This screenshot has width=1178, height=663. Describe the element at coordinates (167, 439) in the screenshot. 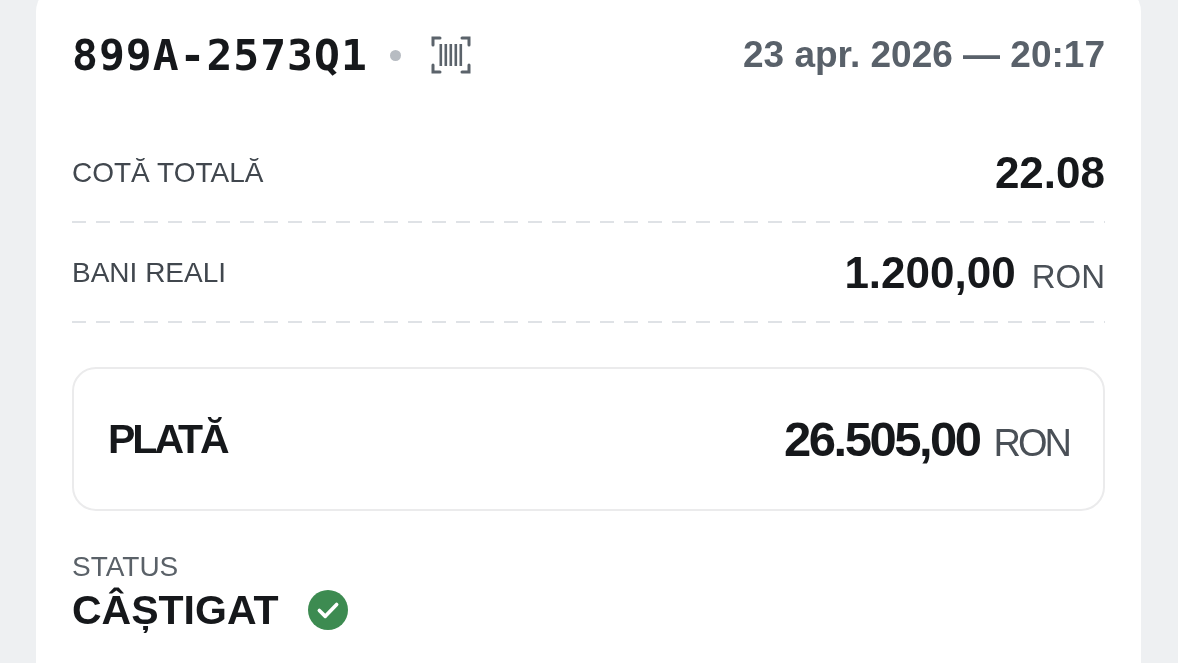

I see `payout-label: PLATĂ` at that location.